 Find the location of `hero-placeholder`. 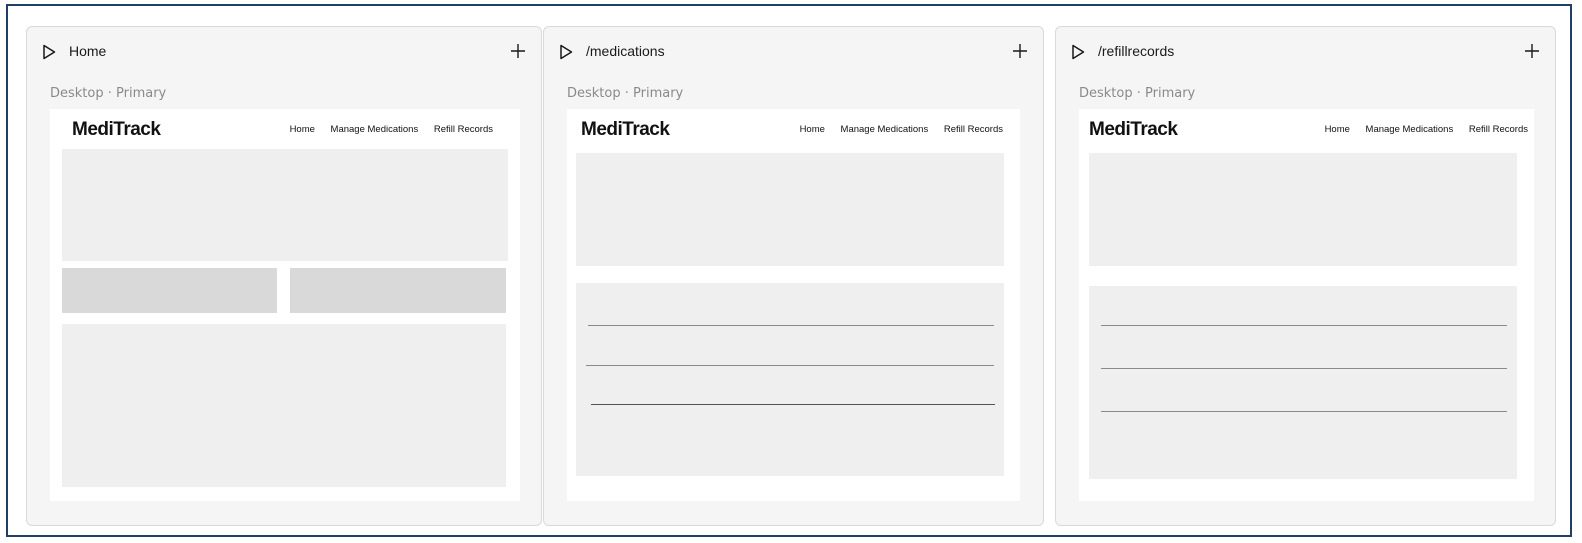

hero-placeholder is located at coordinates (285, 205).